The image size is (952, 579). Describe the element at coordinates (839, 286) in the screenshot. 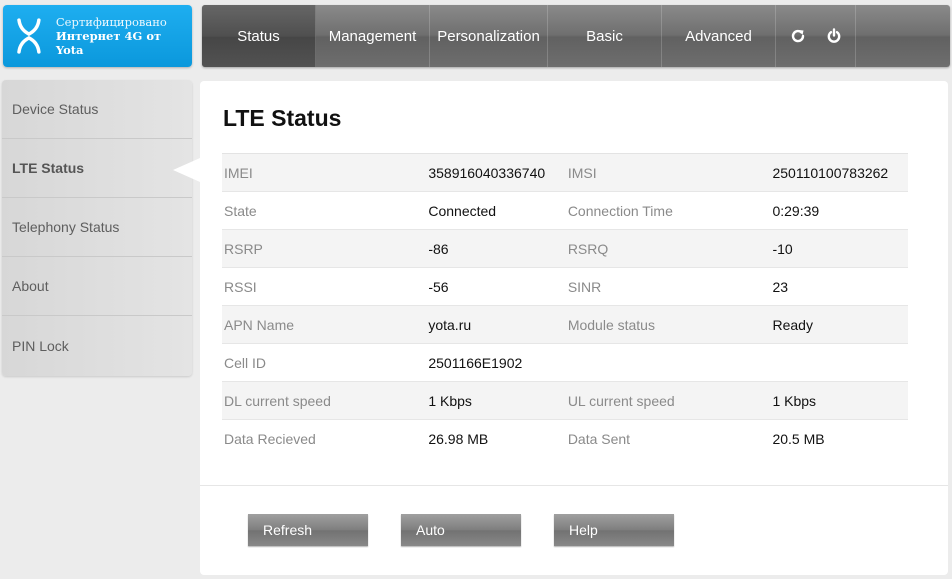

I see `row-value: 23` at that location.